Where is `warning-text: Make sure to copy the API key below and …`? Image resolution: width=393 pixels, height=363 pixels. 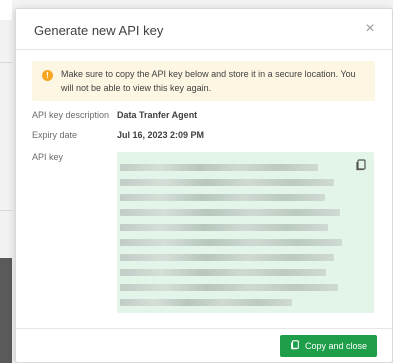 warning-text: Make sure to copy the API key below and … is located at coordinates (208, 81).